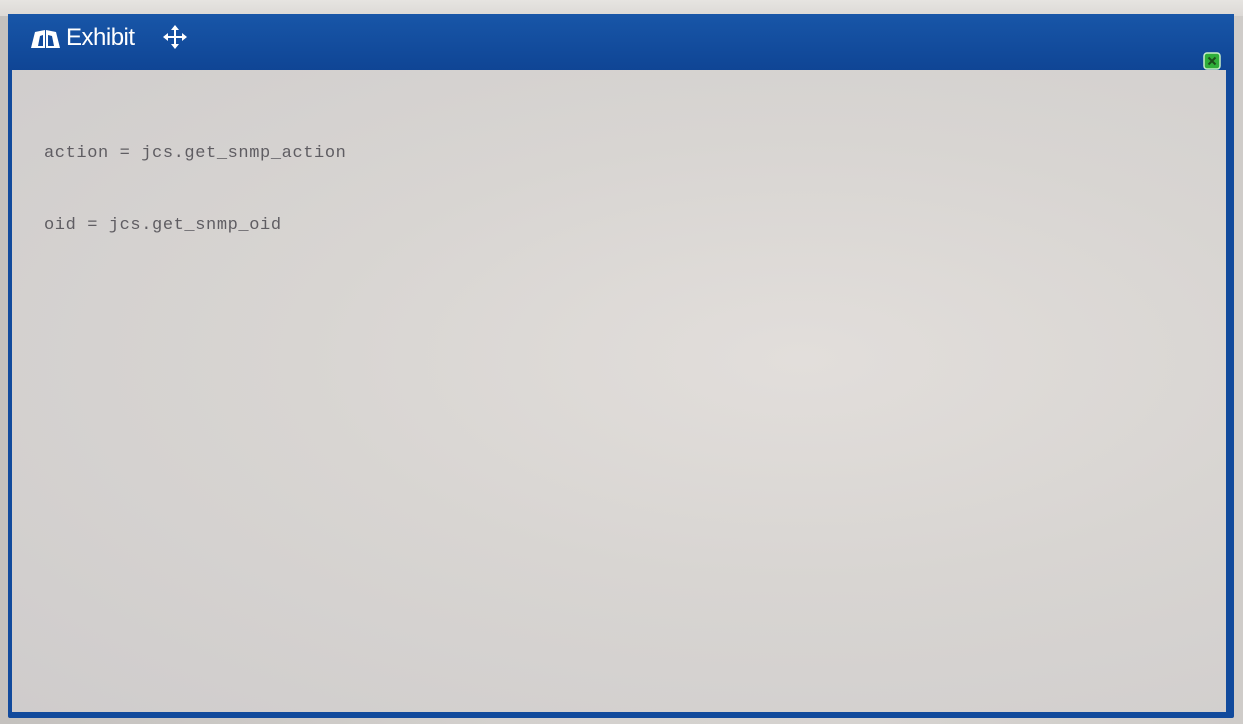  Describe the element at coordinates (175, 37) in the screenshot. I see `move-arrows-icon` at that location.